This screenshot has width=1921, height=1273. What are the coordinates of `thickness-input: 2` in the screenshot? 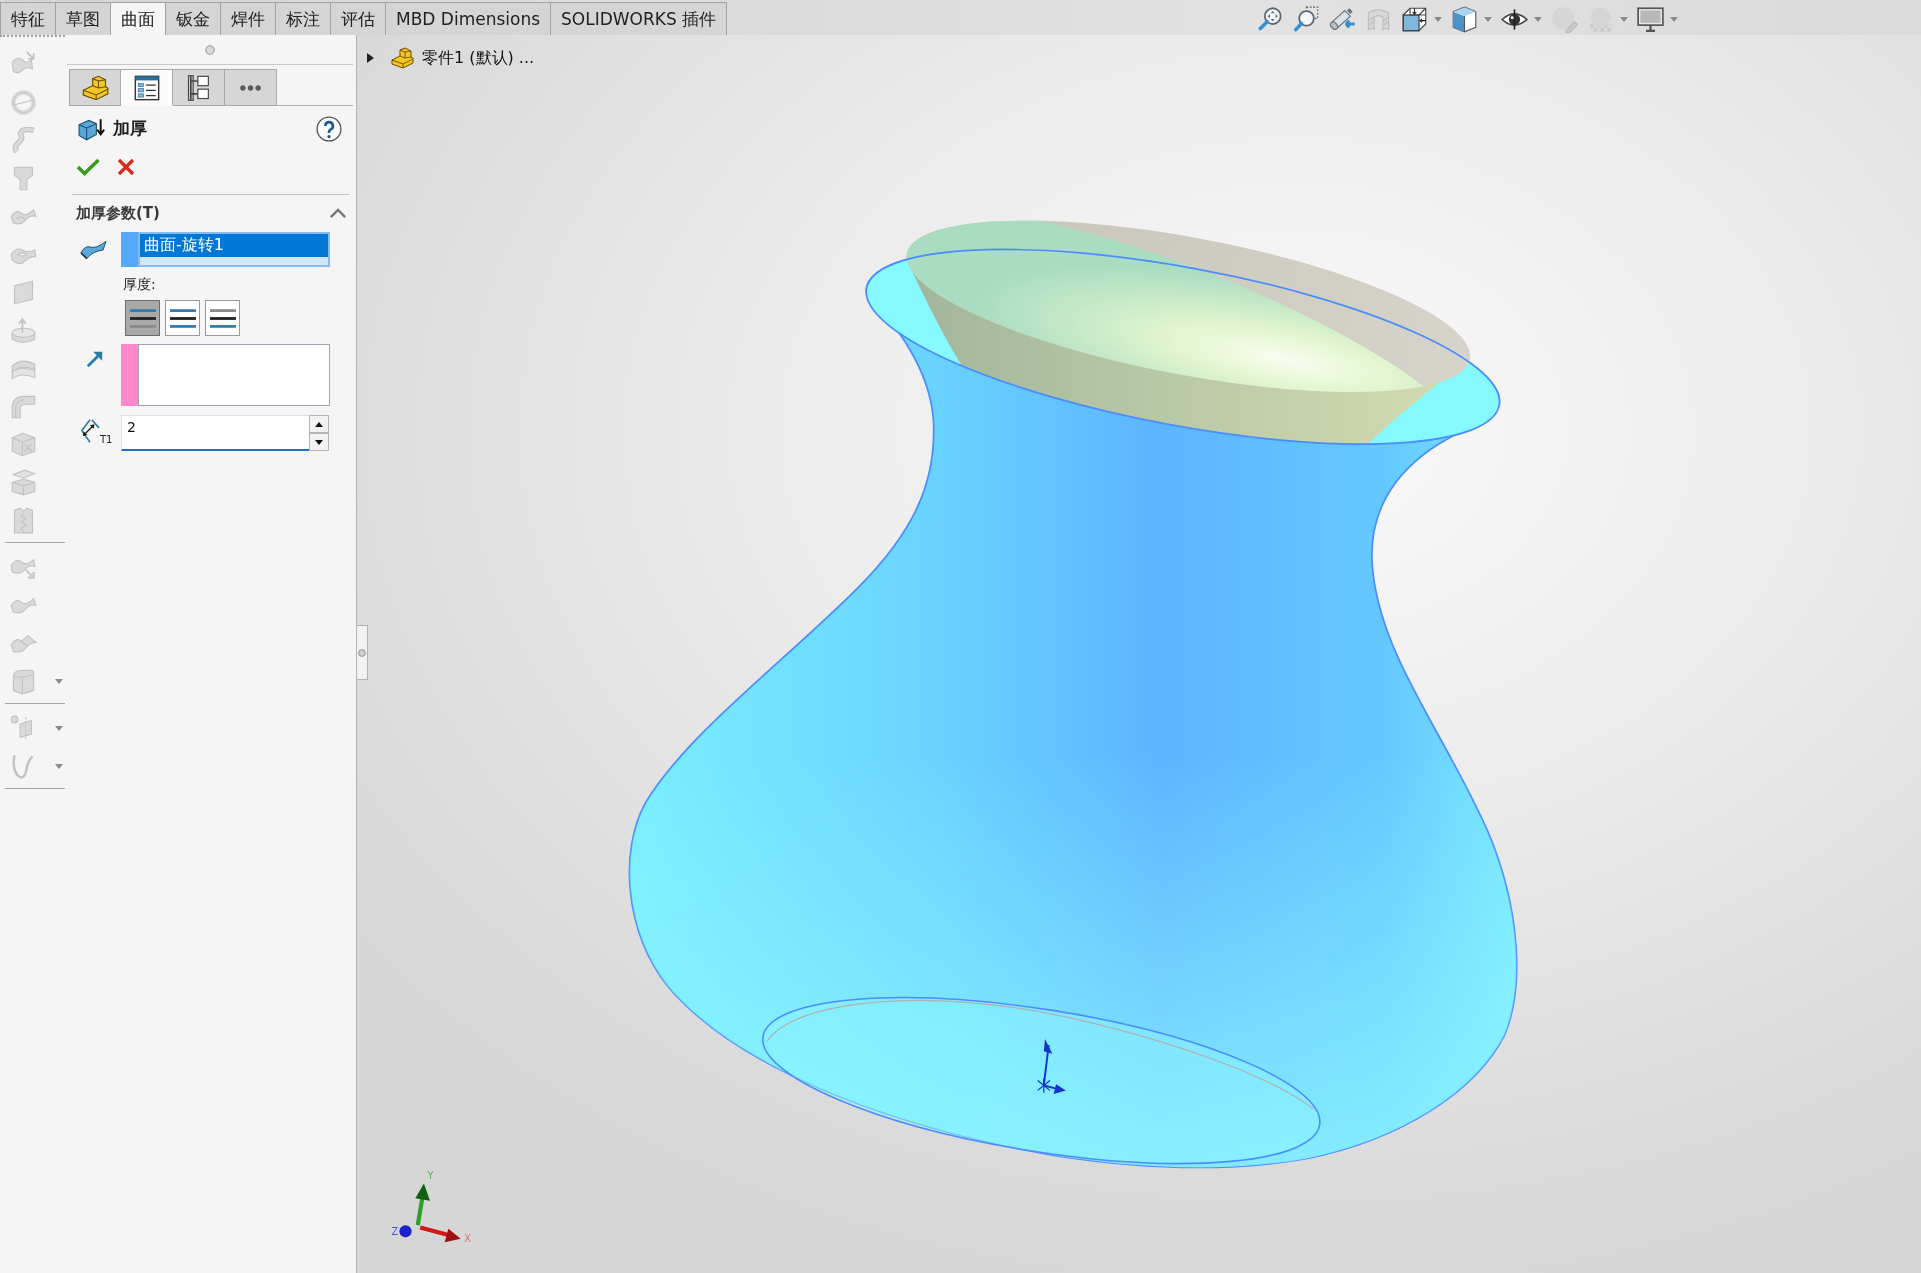 It's located at (215, 433).